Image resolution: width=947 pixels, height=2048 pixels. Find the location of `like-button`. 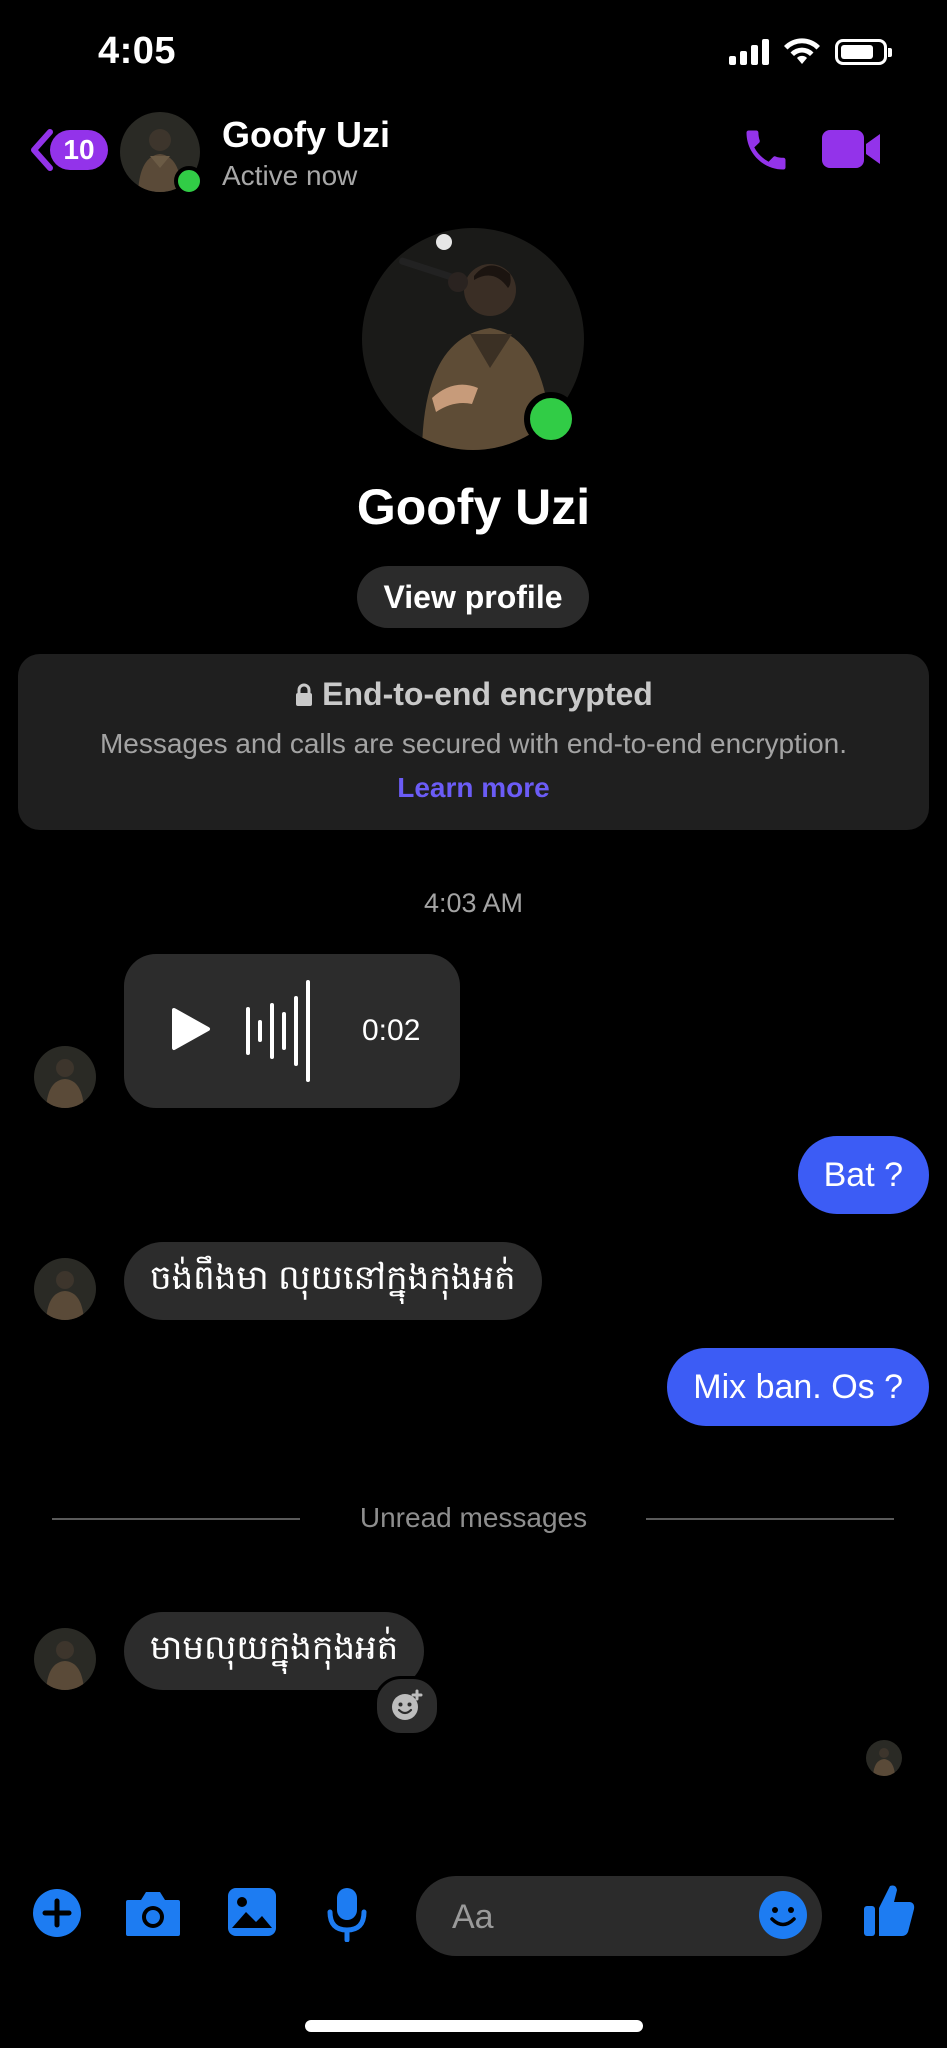

like-button is located at coordinates (889, 1912).